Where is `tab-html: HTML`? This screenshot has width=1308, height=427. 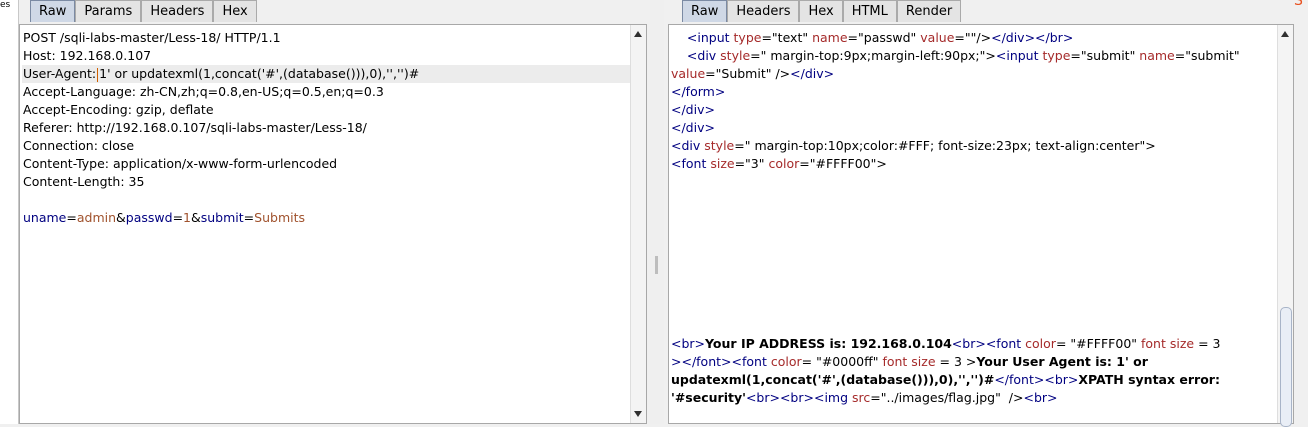 tab-html: HTML is located at coordinates (869, 11).